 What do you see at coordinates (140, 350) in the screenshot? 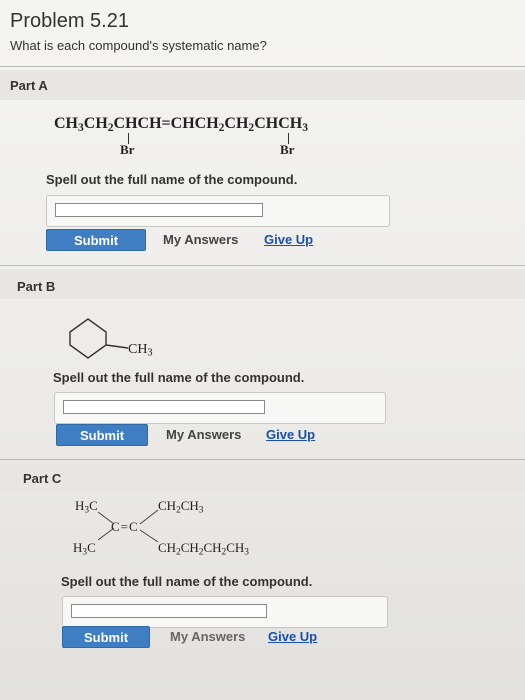
I see `part-b-methyl-group: CH3` at bounding box center [140, 350].